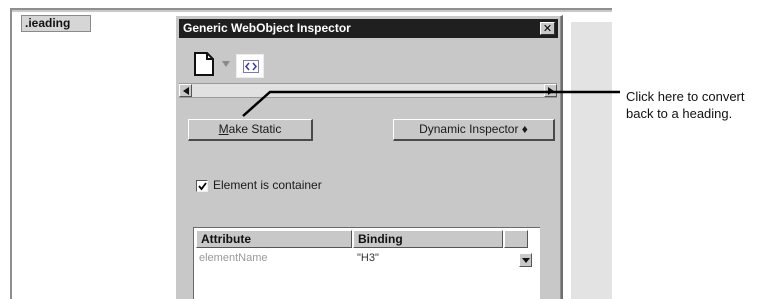  What do you see at coordinates (56, 23) in the screenshot?
I see `heading-element: .ieading` at bounding box center [56, 23].